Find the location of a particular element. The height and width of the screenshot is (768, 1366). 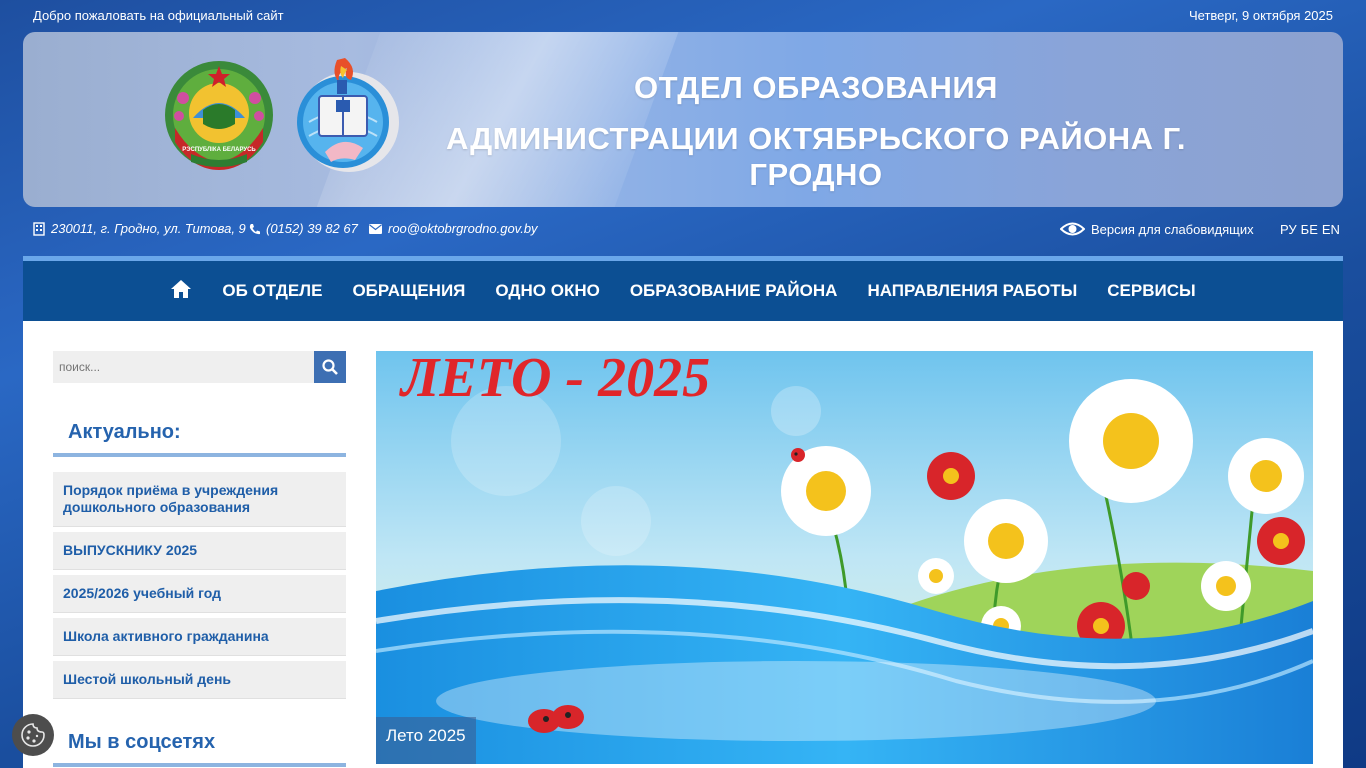

sidebar-link-sixth-school-day: Шестой школьный день is located at coordinates (199, 680).